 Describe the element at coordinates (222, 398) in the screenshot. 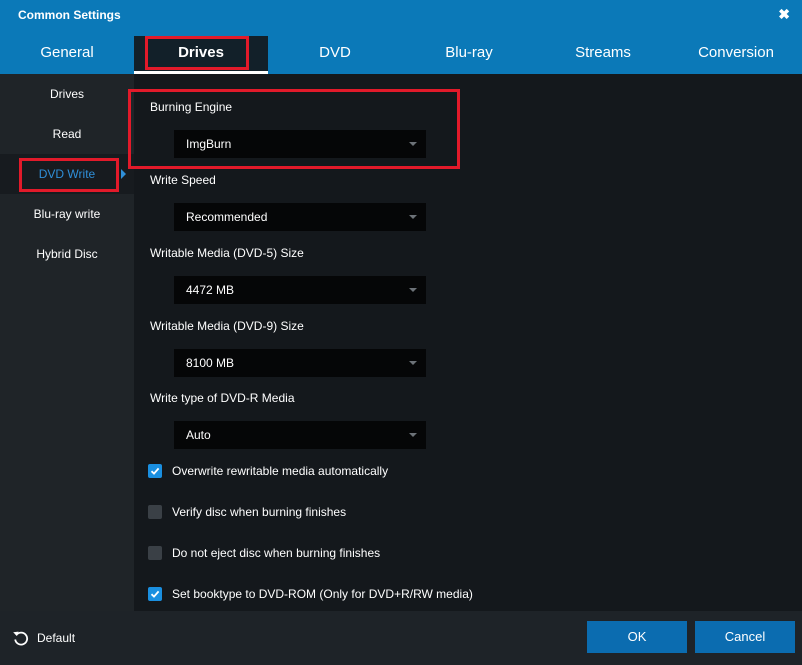

I see `dvdr-write-type-label: Write type of DVD-R Media` at that location.